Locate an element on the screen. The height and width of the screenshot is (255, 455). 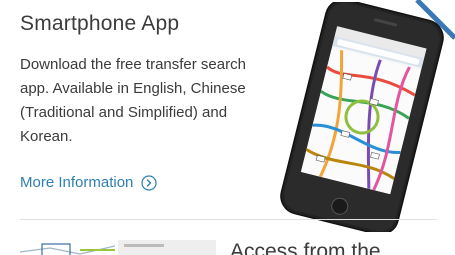
more-information-label: More Information is located at coordinates (77, 182).